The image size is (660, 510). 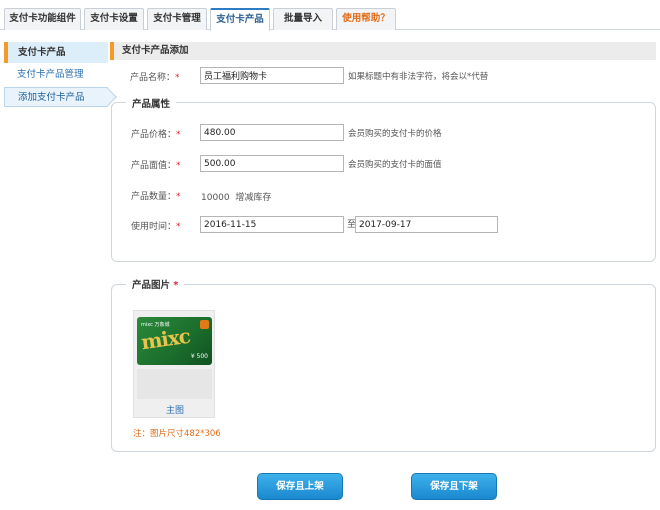 What do you see at coordinates (272, 163) in the screenshot?
I see `face-value-input` at bounding box center [272, 163].